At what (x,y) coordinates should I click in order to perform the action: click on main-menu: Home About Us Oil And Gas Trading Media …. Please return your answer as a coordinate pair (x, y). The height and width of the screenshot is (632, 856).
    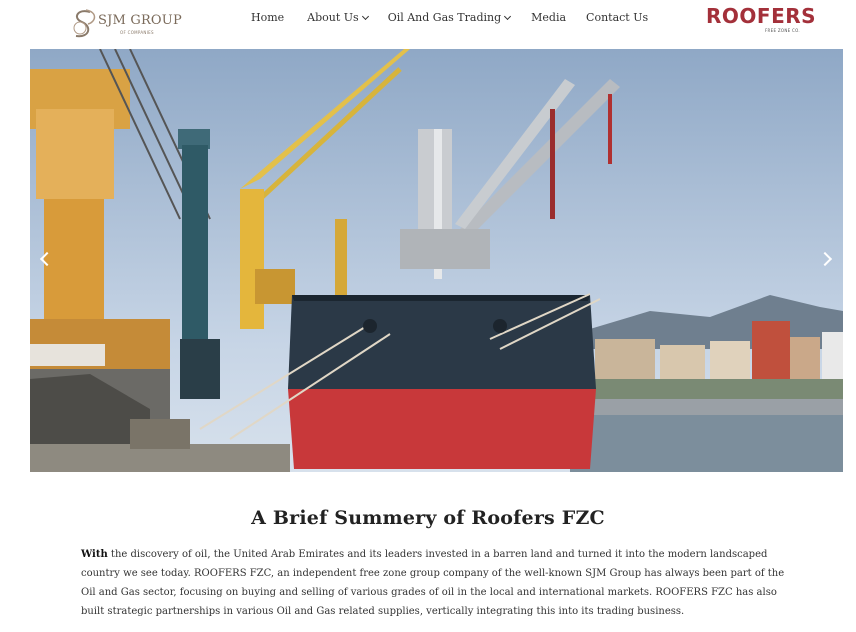
    Looking at the image, I should click on (449, 18).